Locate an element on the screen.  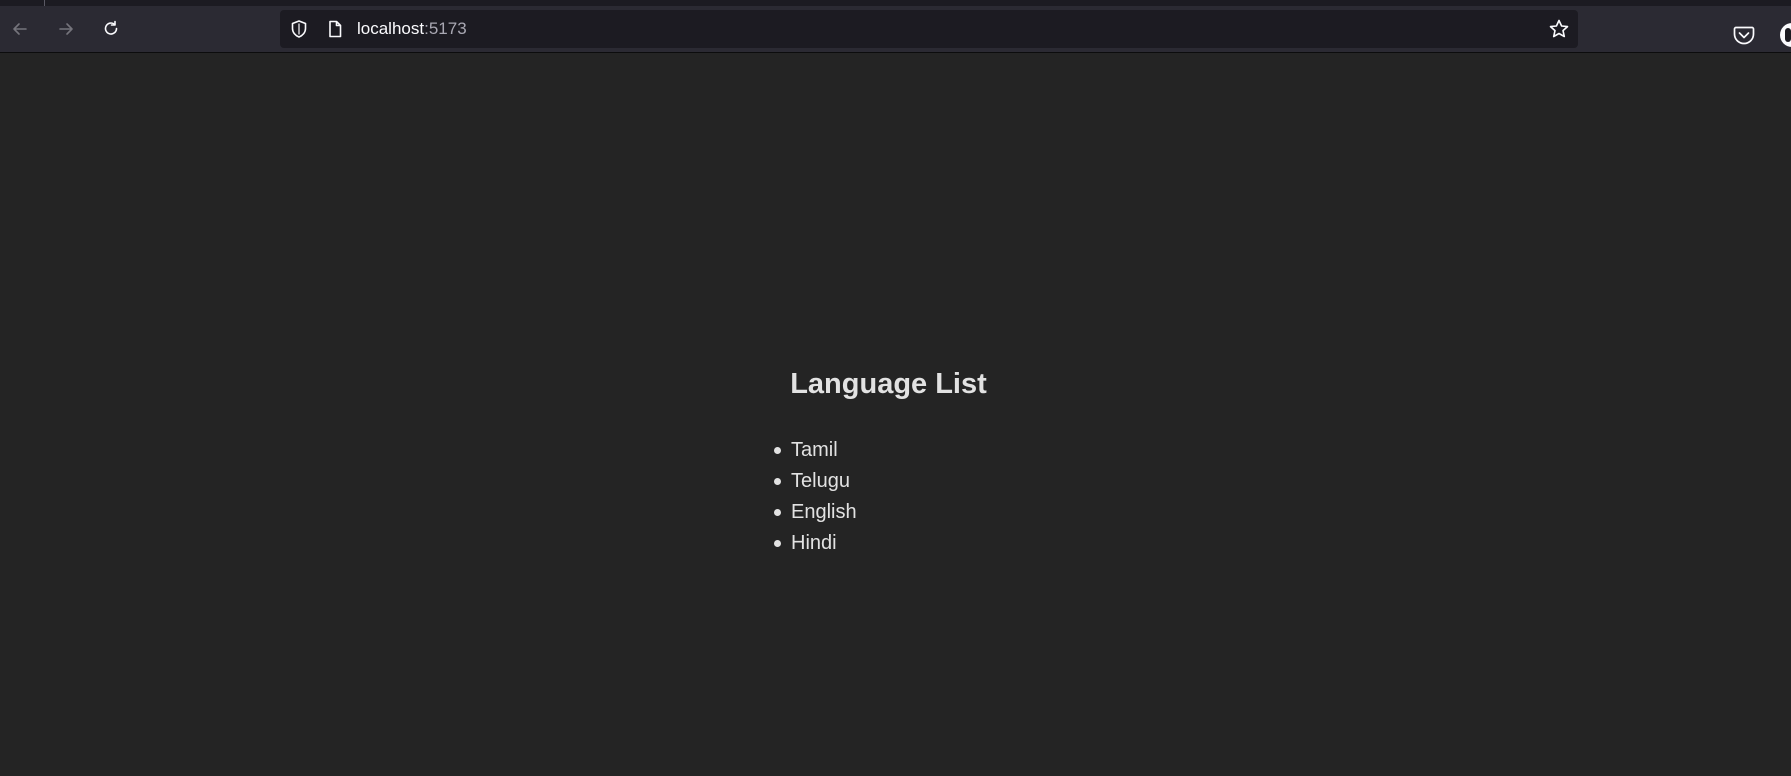
arrow-left-icon is located at coordinates (20, 29).